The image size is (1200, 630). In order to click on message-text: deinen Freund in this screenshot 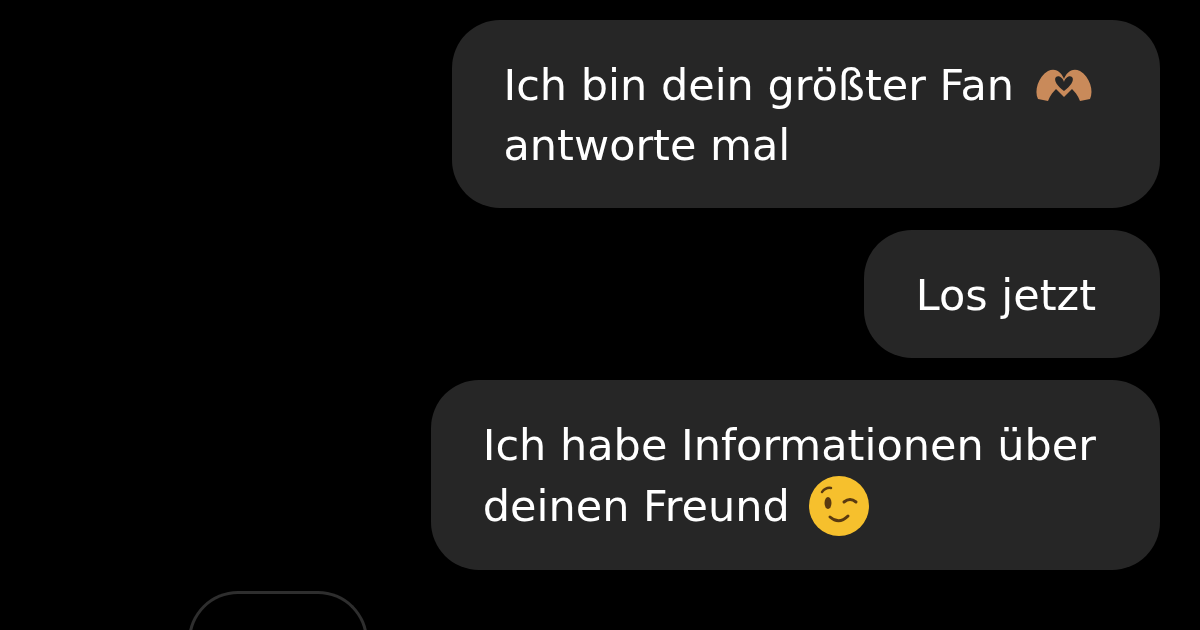, I will do `click(636, 506)`.